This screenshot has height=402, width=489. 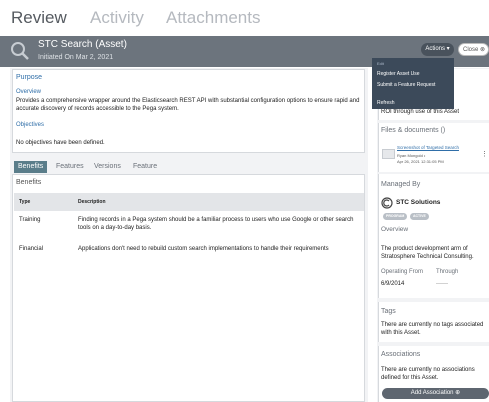 I want to click on menu-group-label: Edit, so click(x=380, y=63).